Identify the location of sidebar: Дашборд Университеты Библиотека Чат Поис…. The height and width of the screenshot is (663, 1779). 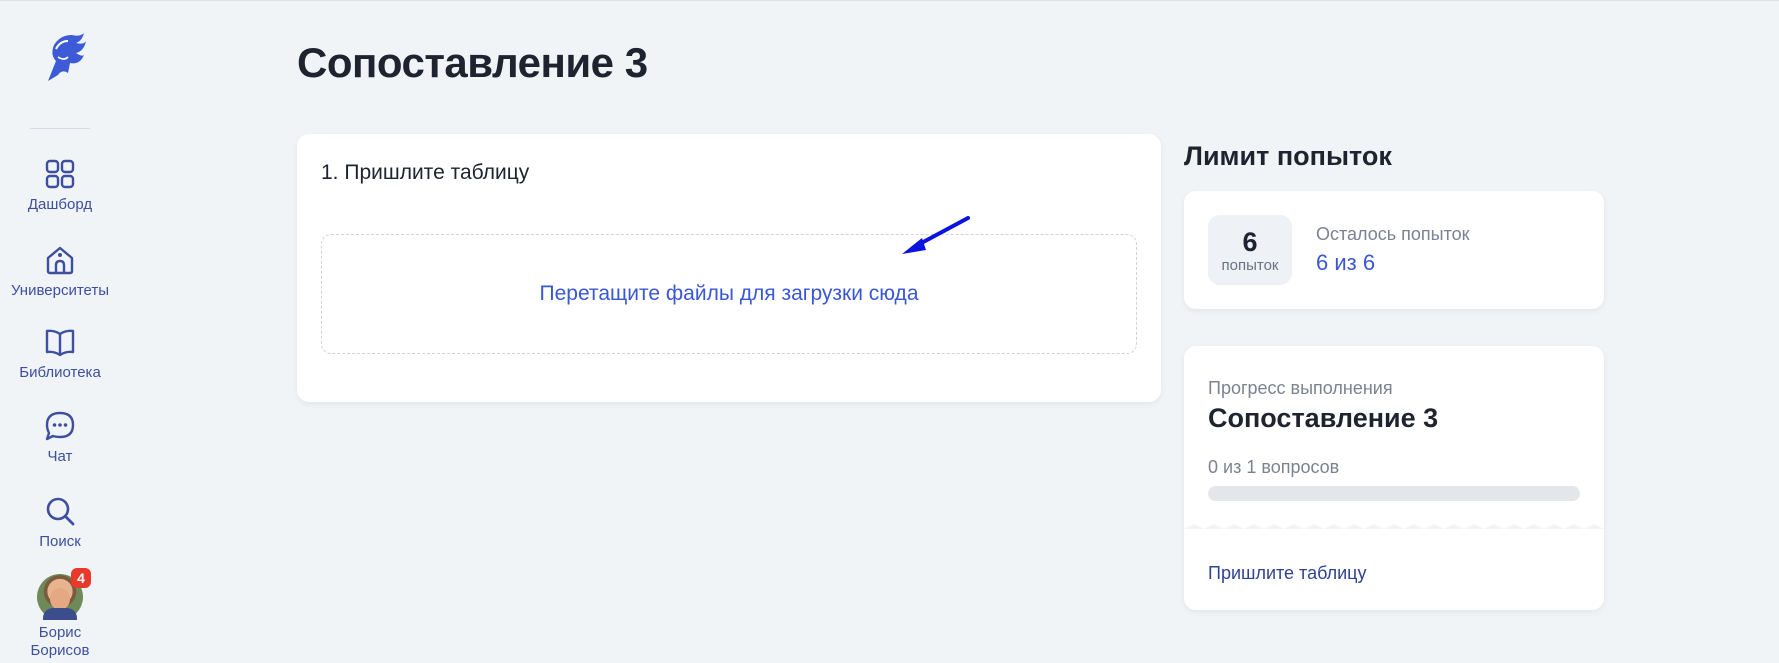
(60, 332).